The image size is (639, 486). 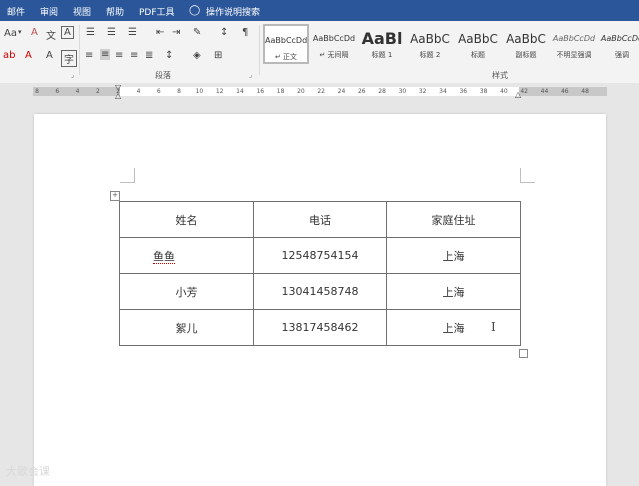 What do you see at coordinates (443, 91) in the screenshot?
I see `ruler-mark: 34` at bounding box center [443, 91].